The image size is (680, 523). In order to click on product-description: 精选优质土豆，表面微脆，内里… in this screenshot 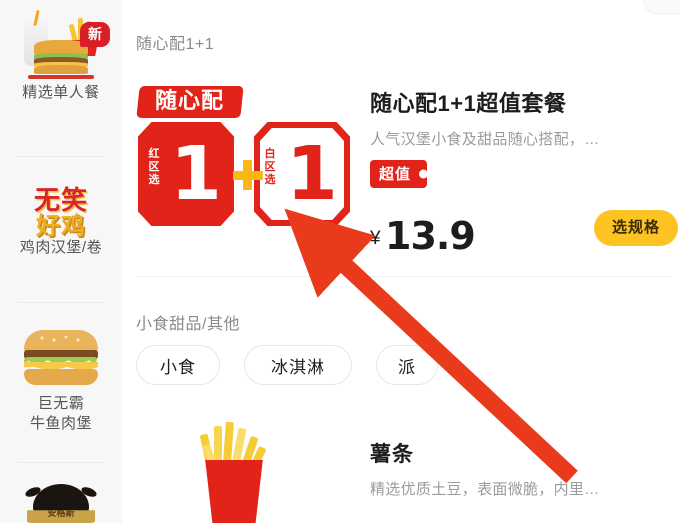, I will do `click(485, 489)`.